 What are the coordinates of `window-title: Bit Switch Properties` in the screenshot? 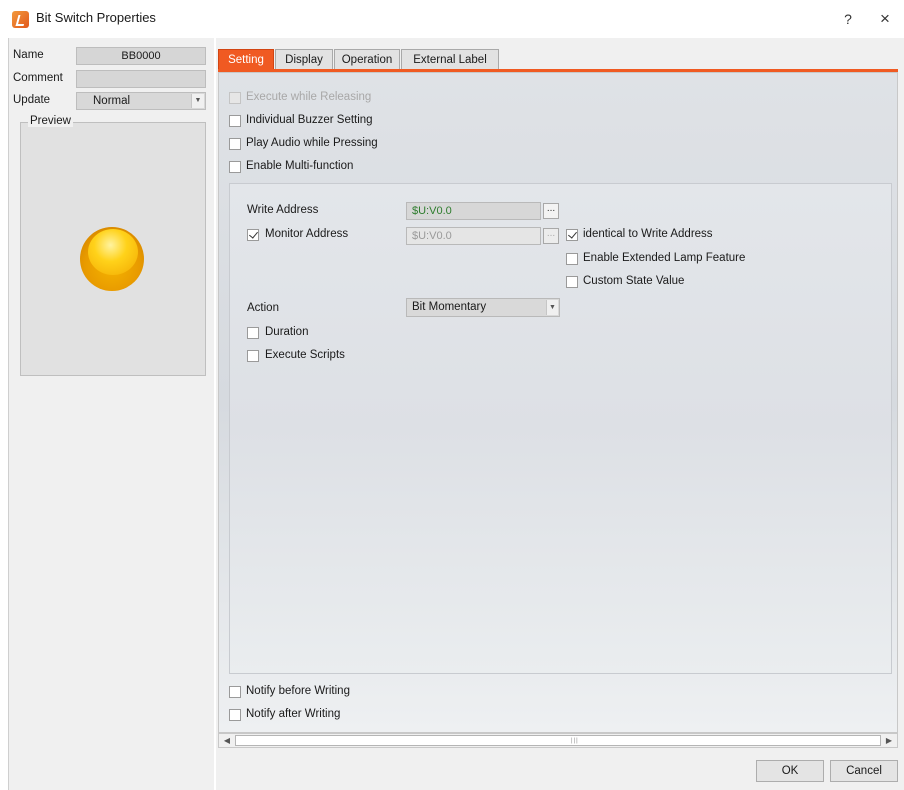 It's located at (96, 17).